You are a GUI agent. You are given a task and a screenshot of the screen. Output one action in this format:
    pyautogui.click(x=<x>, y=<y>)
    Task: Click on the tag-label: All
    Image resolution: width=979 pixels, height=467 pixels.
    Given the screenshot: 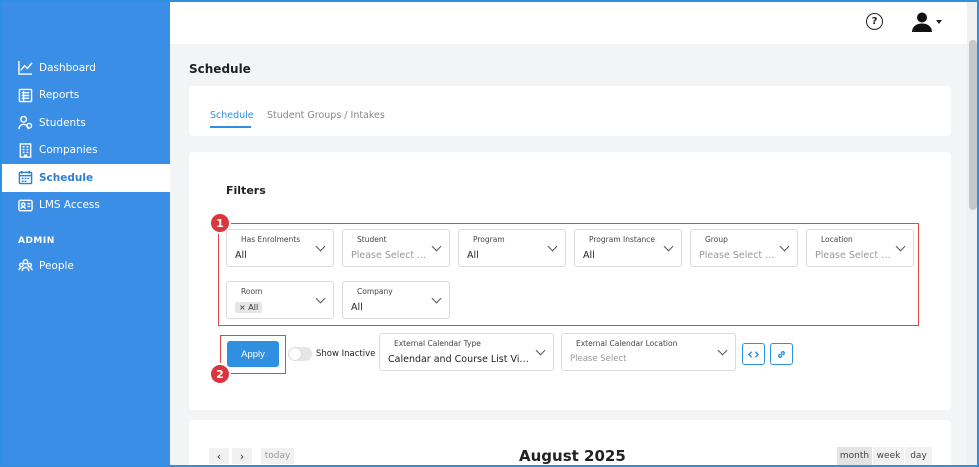 What is the action you would take?
    pyautogui.click(x=253, y=307)
    